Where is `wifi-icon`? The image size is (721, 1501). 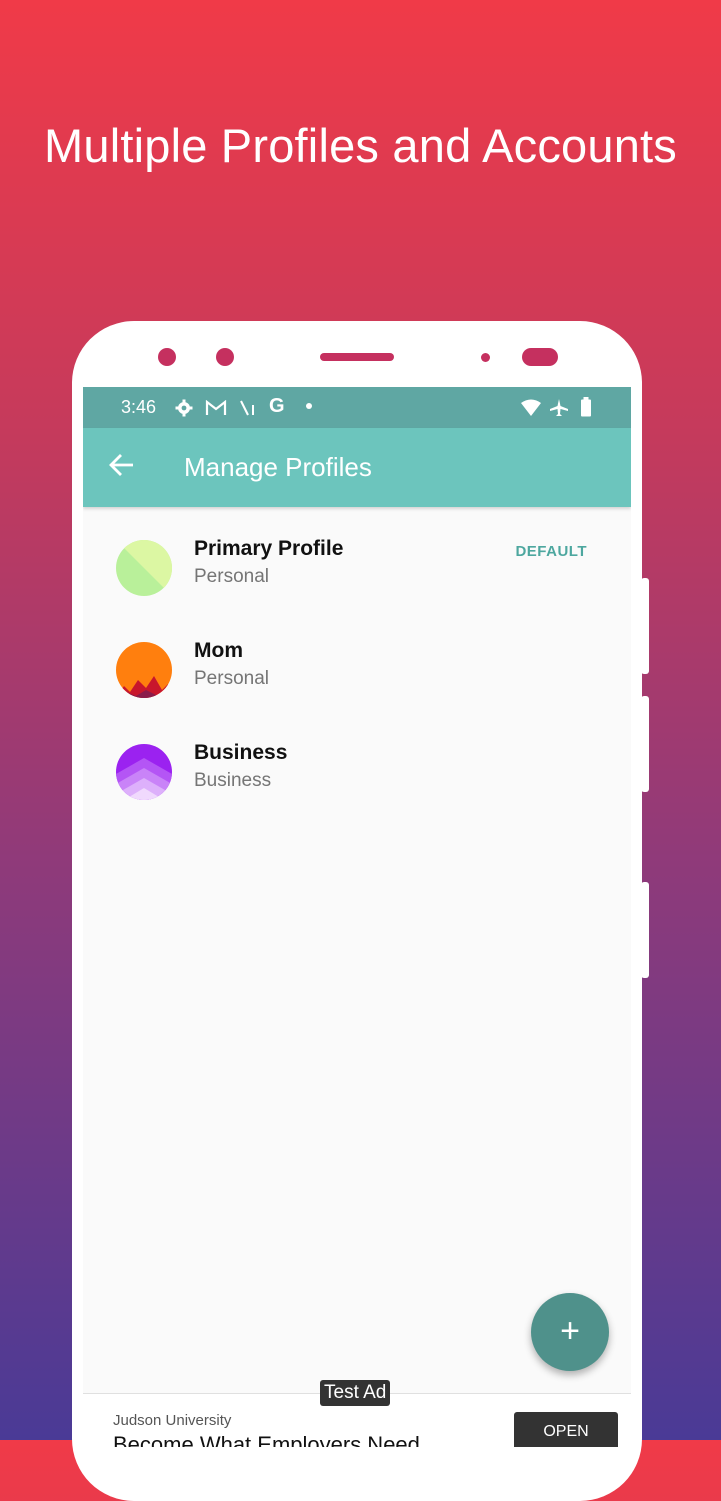
wifi-icon is located at coordinates (531, 407).